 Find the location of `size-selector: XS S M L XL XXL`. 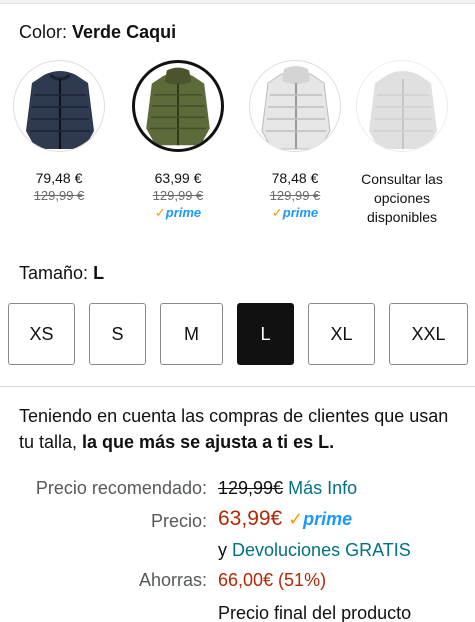

size-selector: XS S M L XL XXL is located at coordinates (237, 334).